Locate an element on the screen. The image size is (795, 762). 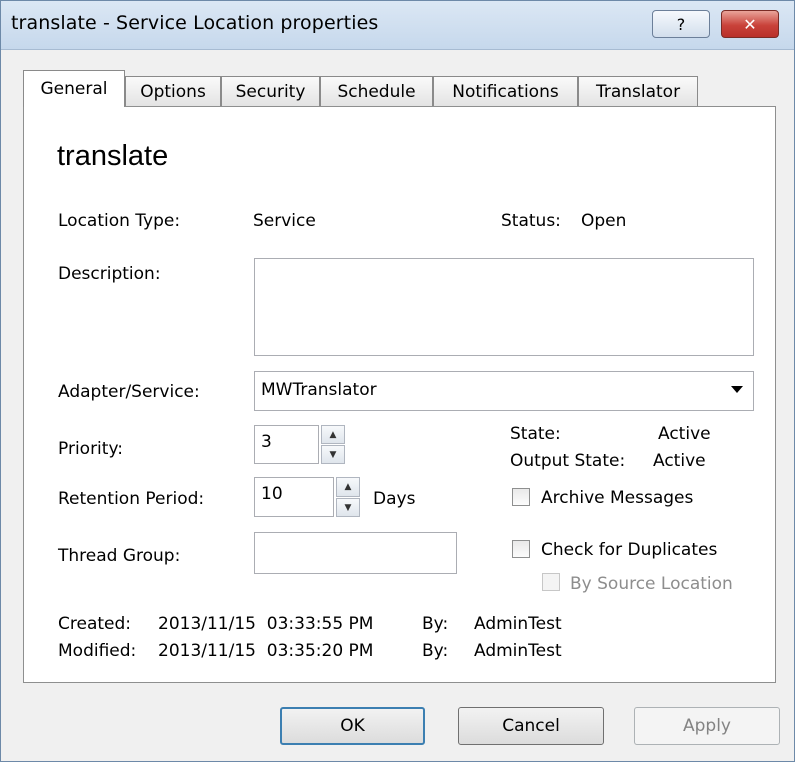
state-value: Active is located at coordinates (684, 434).